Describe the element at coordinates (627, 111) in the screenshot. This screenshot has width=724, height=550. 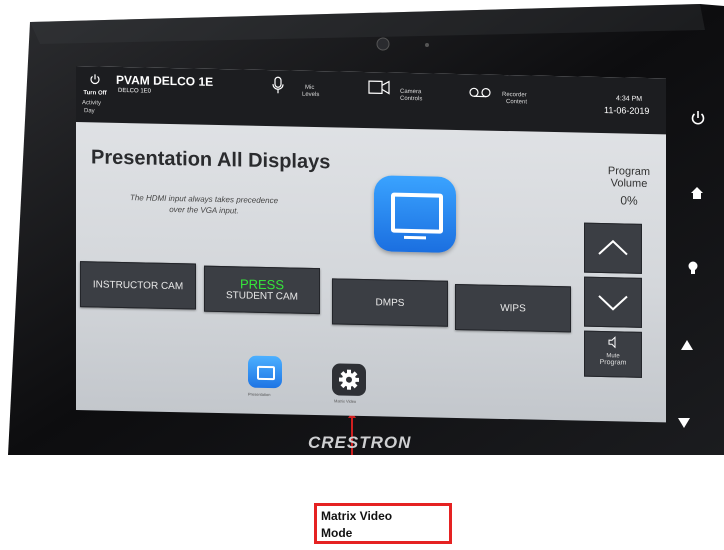
I see `clock-date: 11-06-2019` at that location.